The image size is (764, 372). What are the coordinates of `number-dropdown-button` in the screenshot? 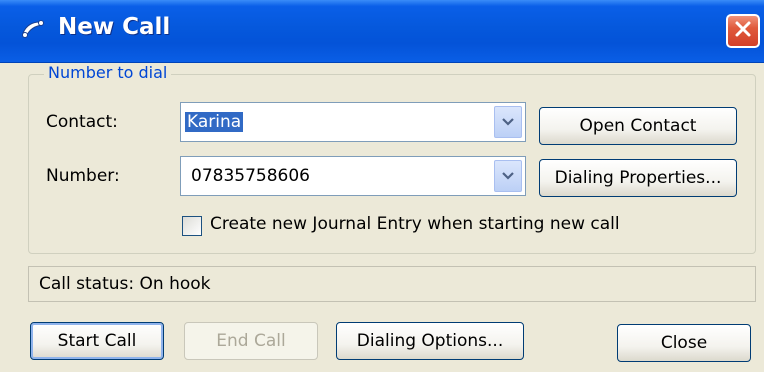 It's located at (508, 176).